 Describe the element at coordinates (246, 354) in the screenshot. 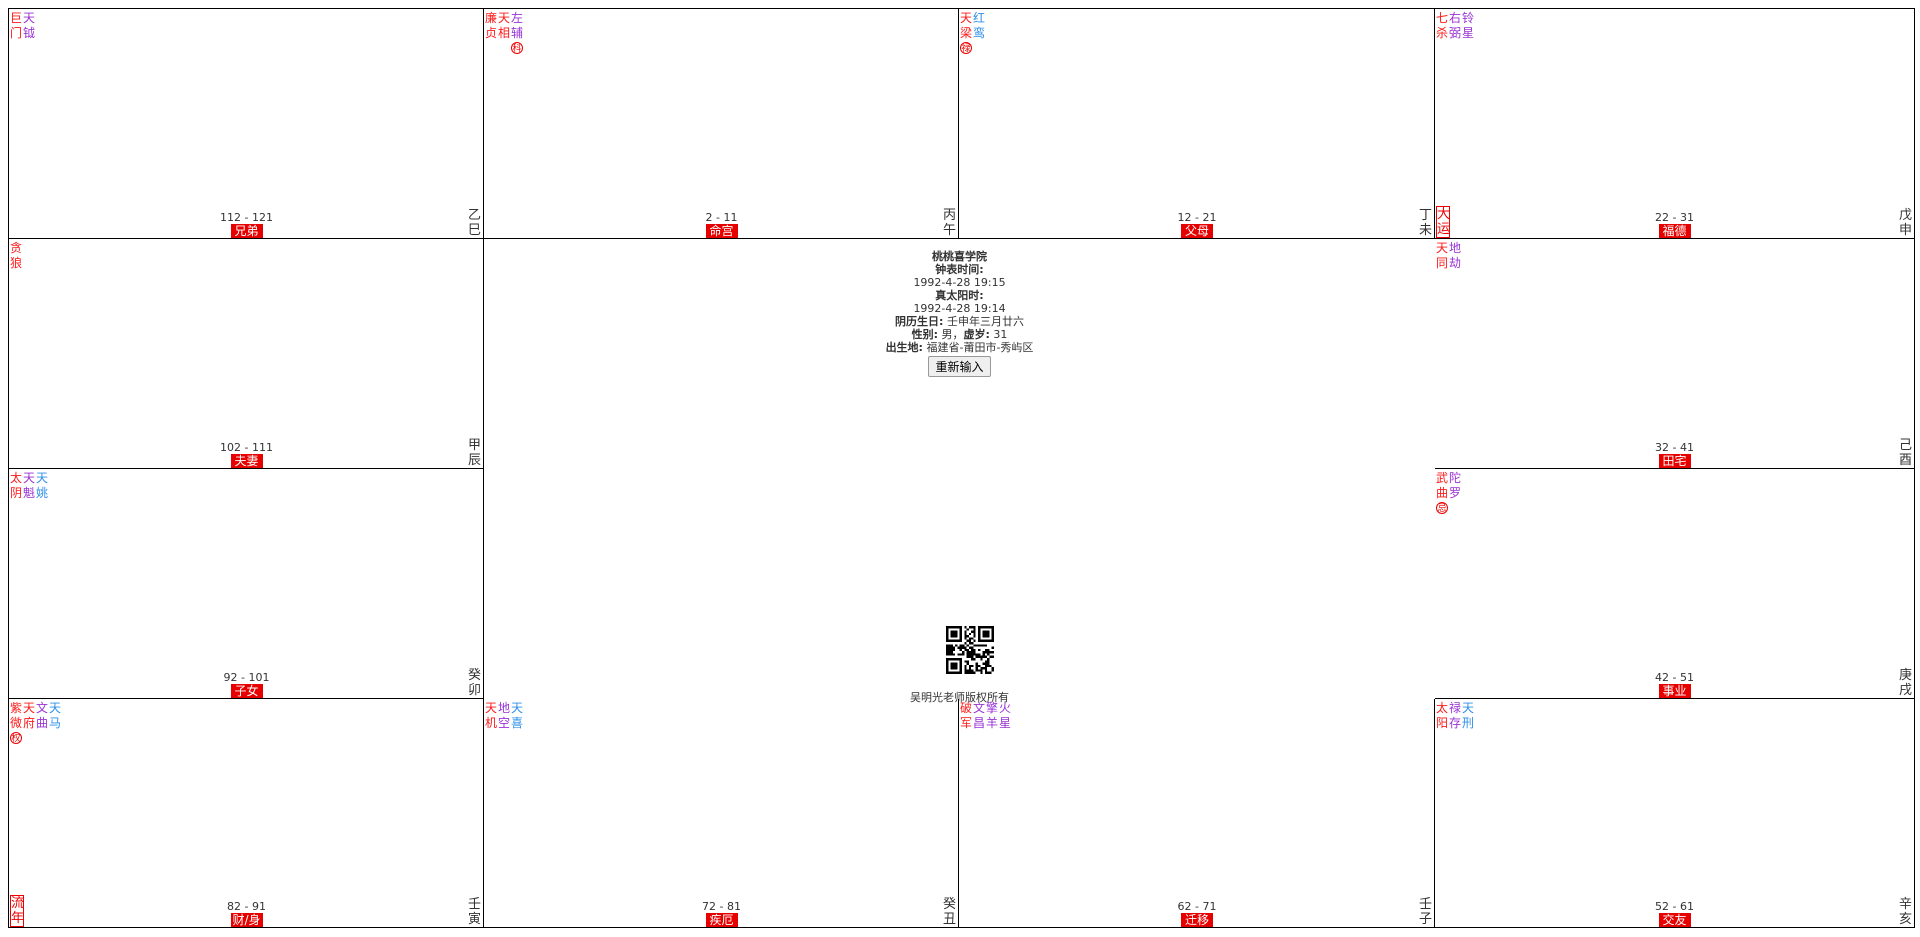

I see `palace-cell: 贪狼 102 - 111 夫妻 甲辰` at that location.